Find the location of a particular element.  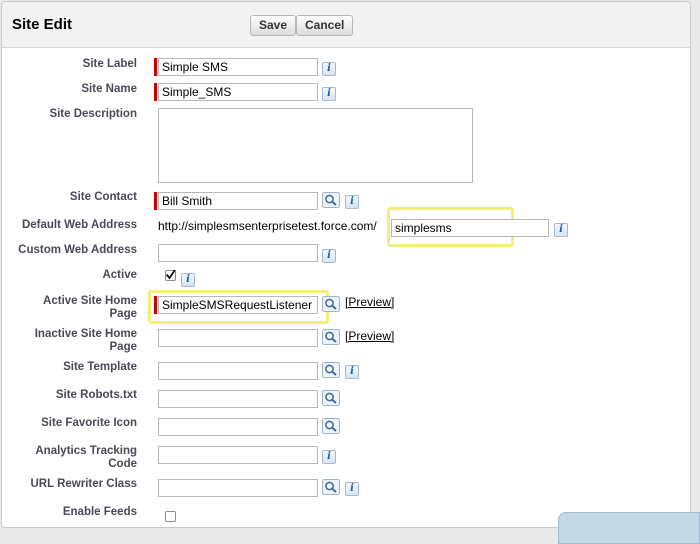

chat-widget-tab is located at coordinates (629, 528).